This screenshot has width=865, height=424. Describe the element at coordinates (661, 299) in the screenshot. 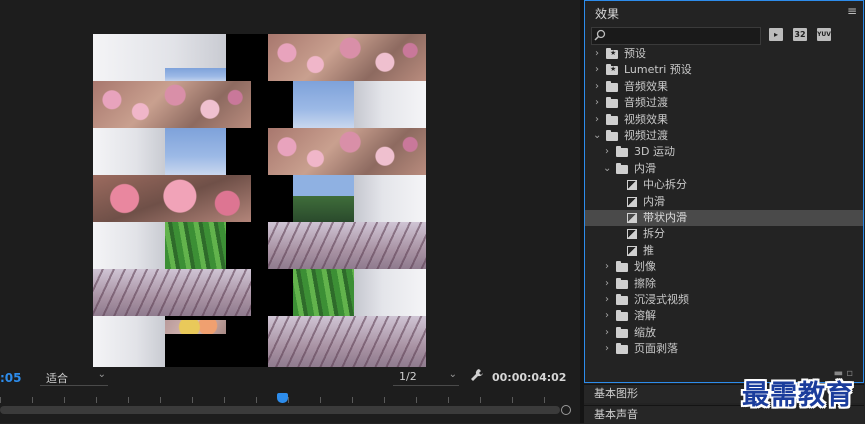

I see `tree-item-label: 沉浸式视频` at that location.